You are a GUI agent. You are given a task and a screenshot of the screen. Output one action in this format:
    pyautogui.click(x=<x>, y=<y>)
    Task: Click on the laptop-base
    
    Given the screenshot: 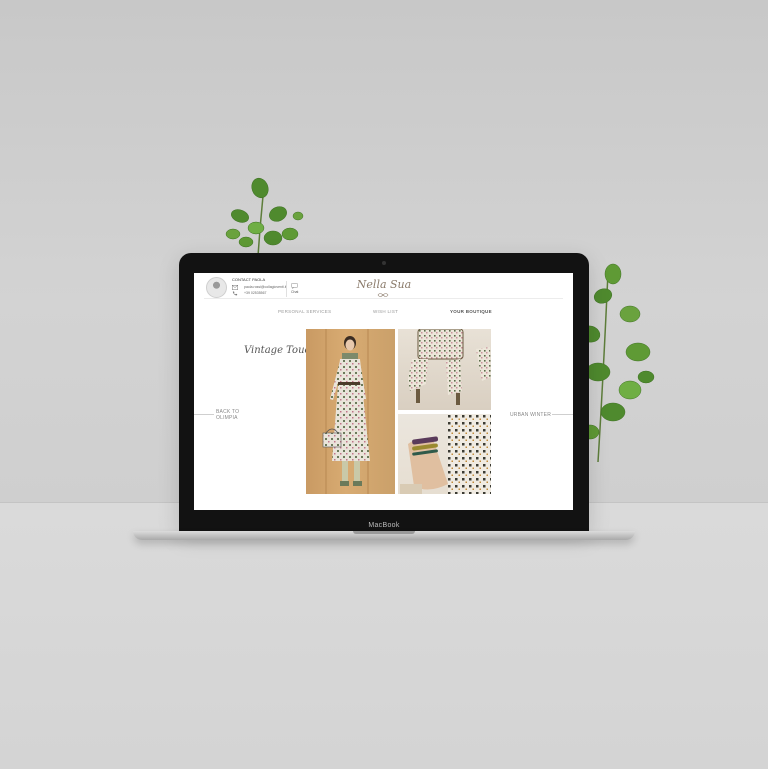 What is the action you would take?
    pyautogui.click(x=384, y=535)
    